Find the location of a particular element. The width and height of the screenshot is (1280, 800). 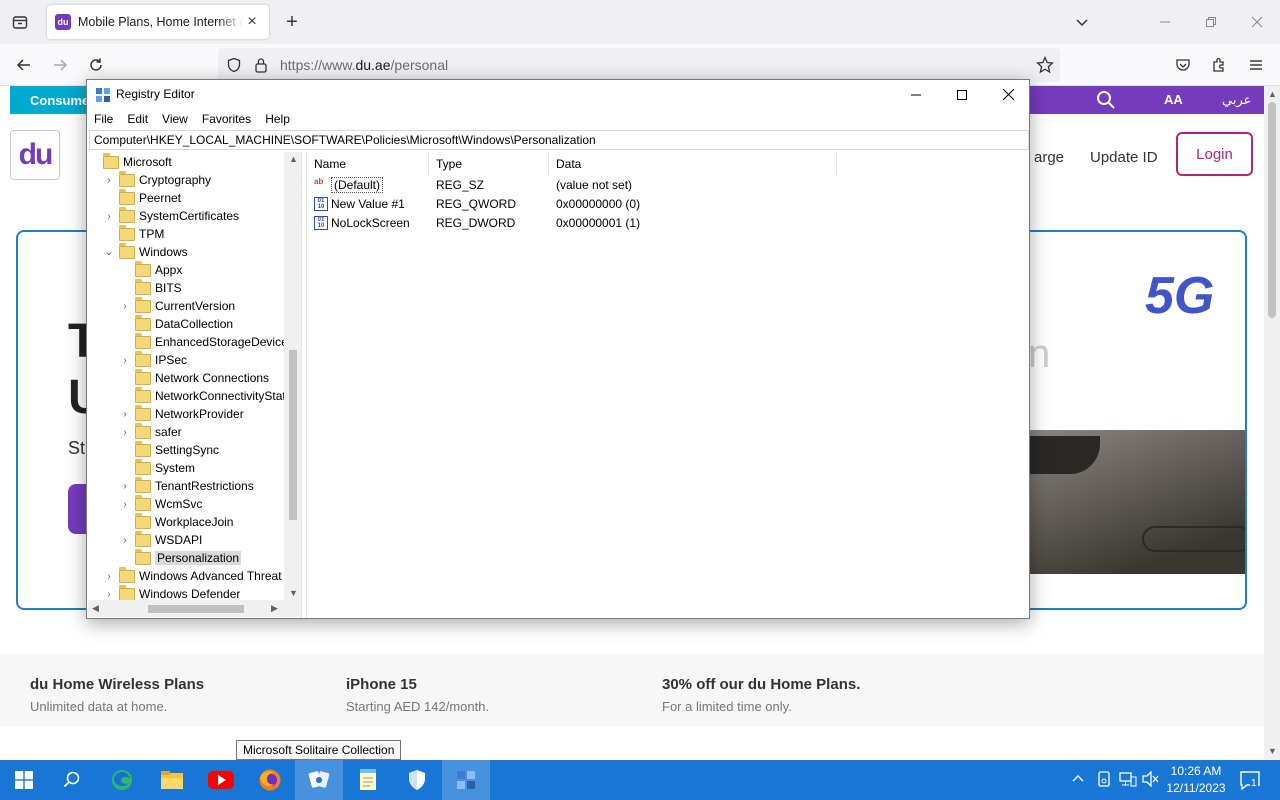

lock-icon is located at coordinates (261, 66).